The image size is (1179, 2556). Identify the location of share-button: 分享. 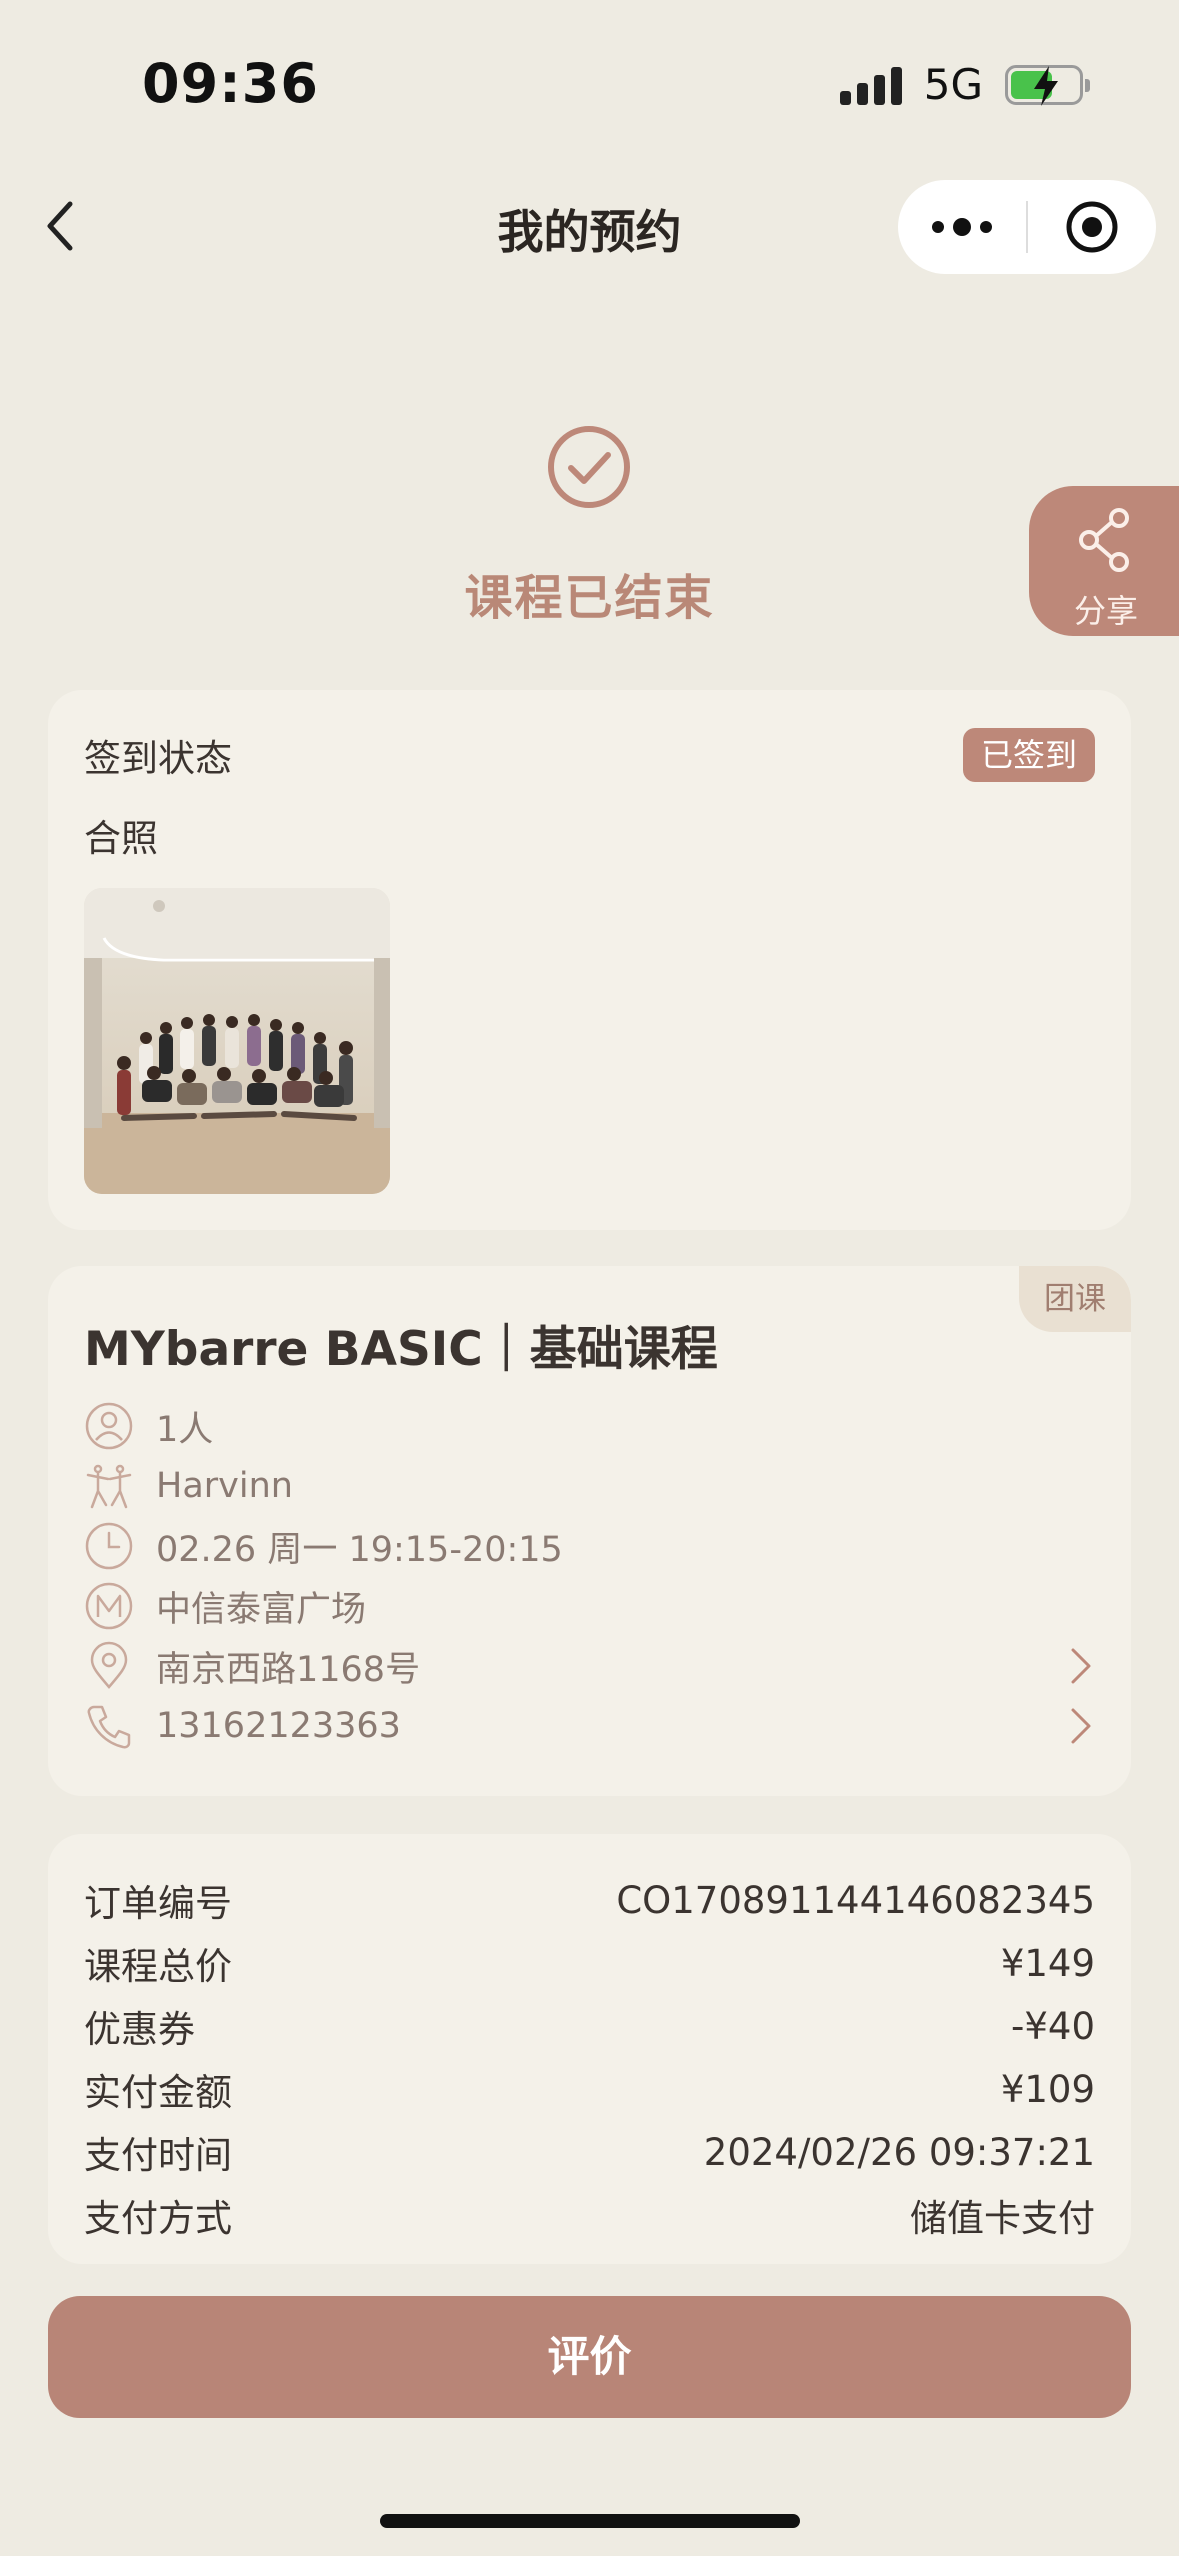
(1104, 561).